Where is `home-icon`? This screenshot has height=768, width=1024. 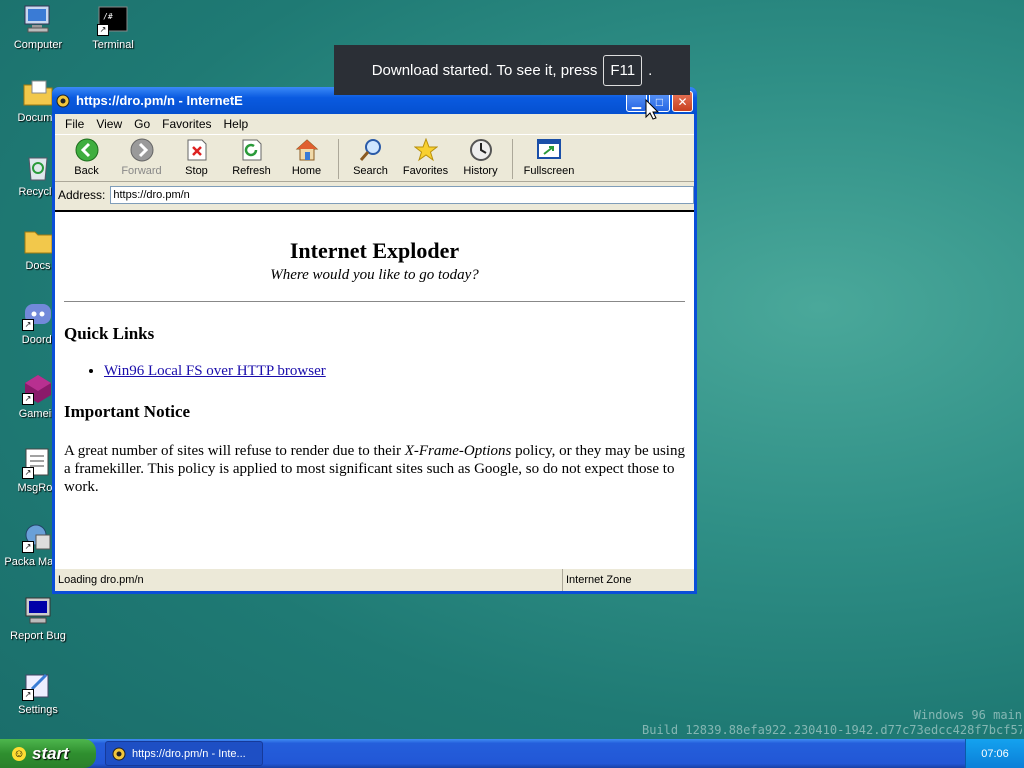 home-icon is located at coordinates (307, 150).